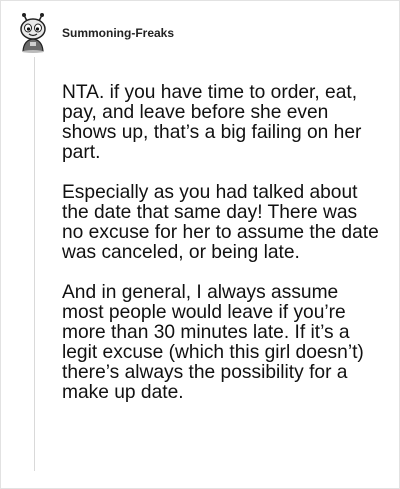 Image resolution: width=400 pixels, height=489 pixels. I want to click on post-header: Summoning-Freaks, so click(94, 33).